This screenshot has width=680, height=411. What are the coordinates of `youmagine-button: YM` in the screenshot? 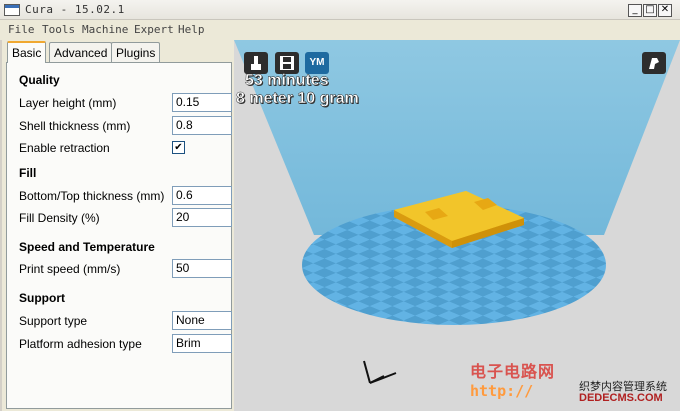 It's located at (317, 63).